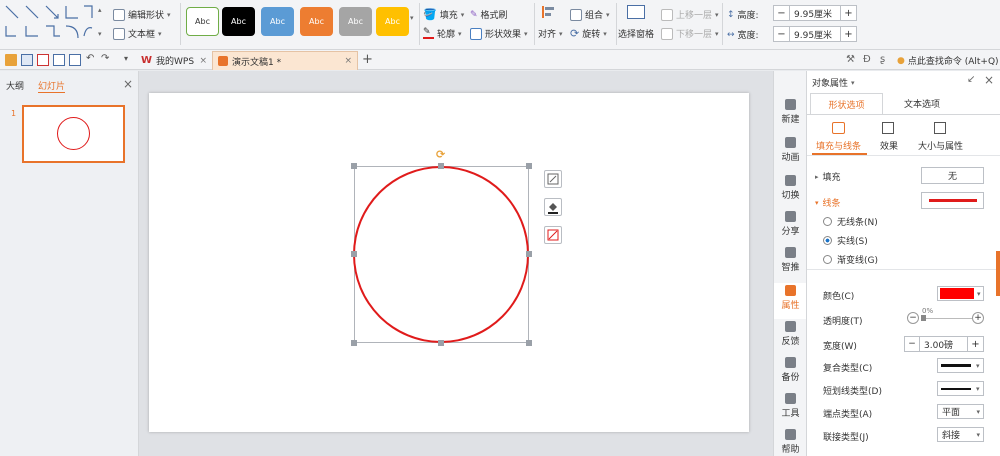  I want to click on height-decrease: −, so click(782, 13).